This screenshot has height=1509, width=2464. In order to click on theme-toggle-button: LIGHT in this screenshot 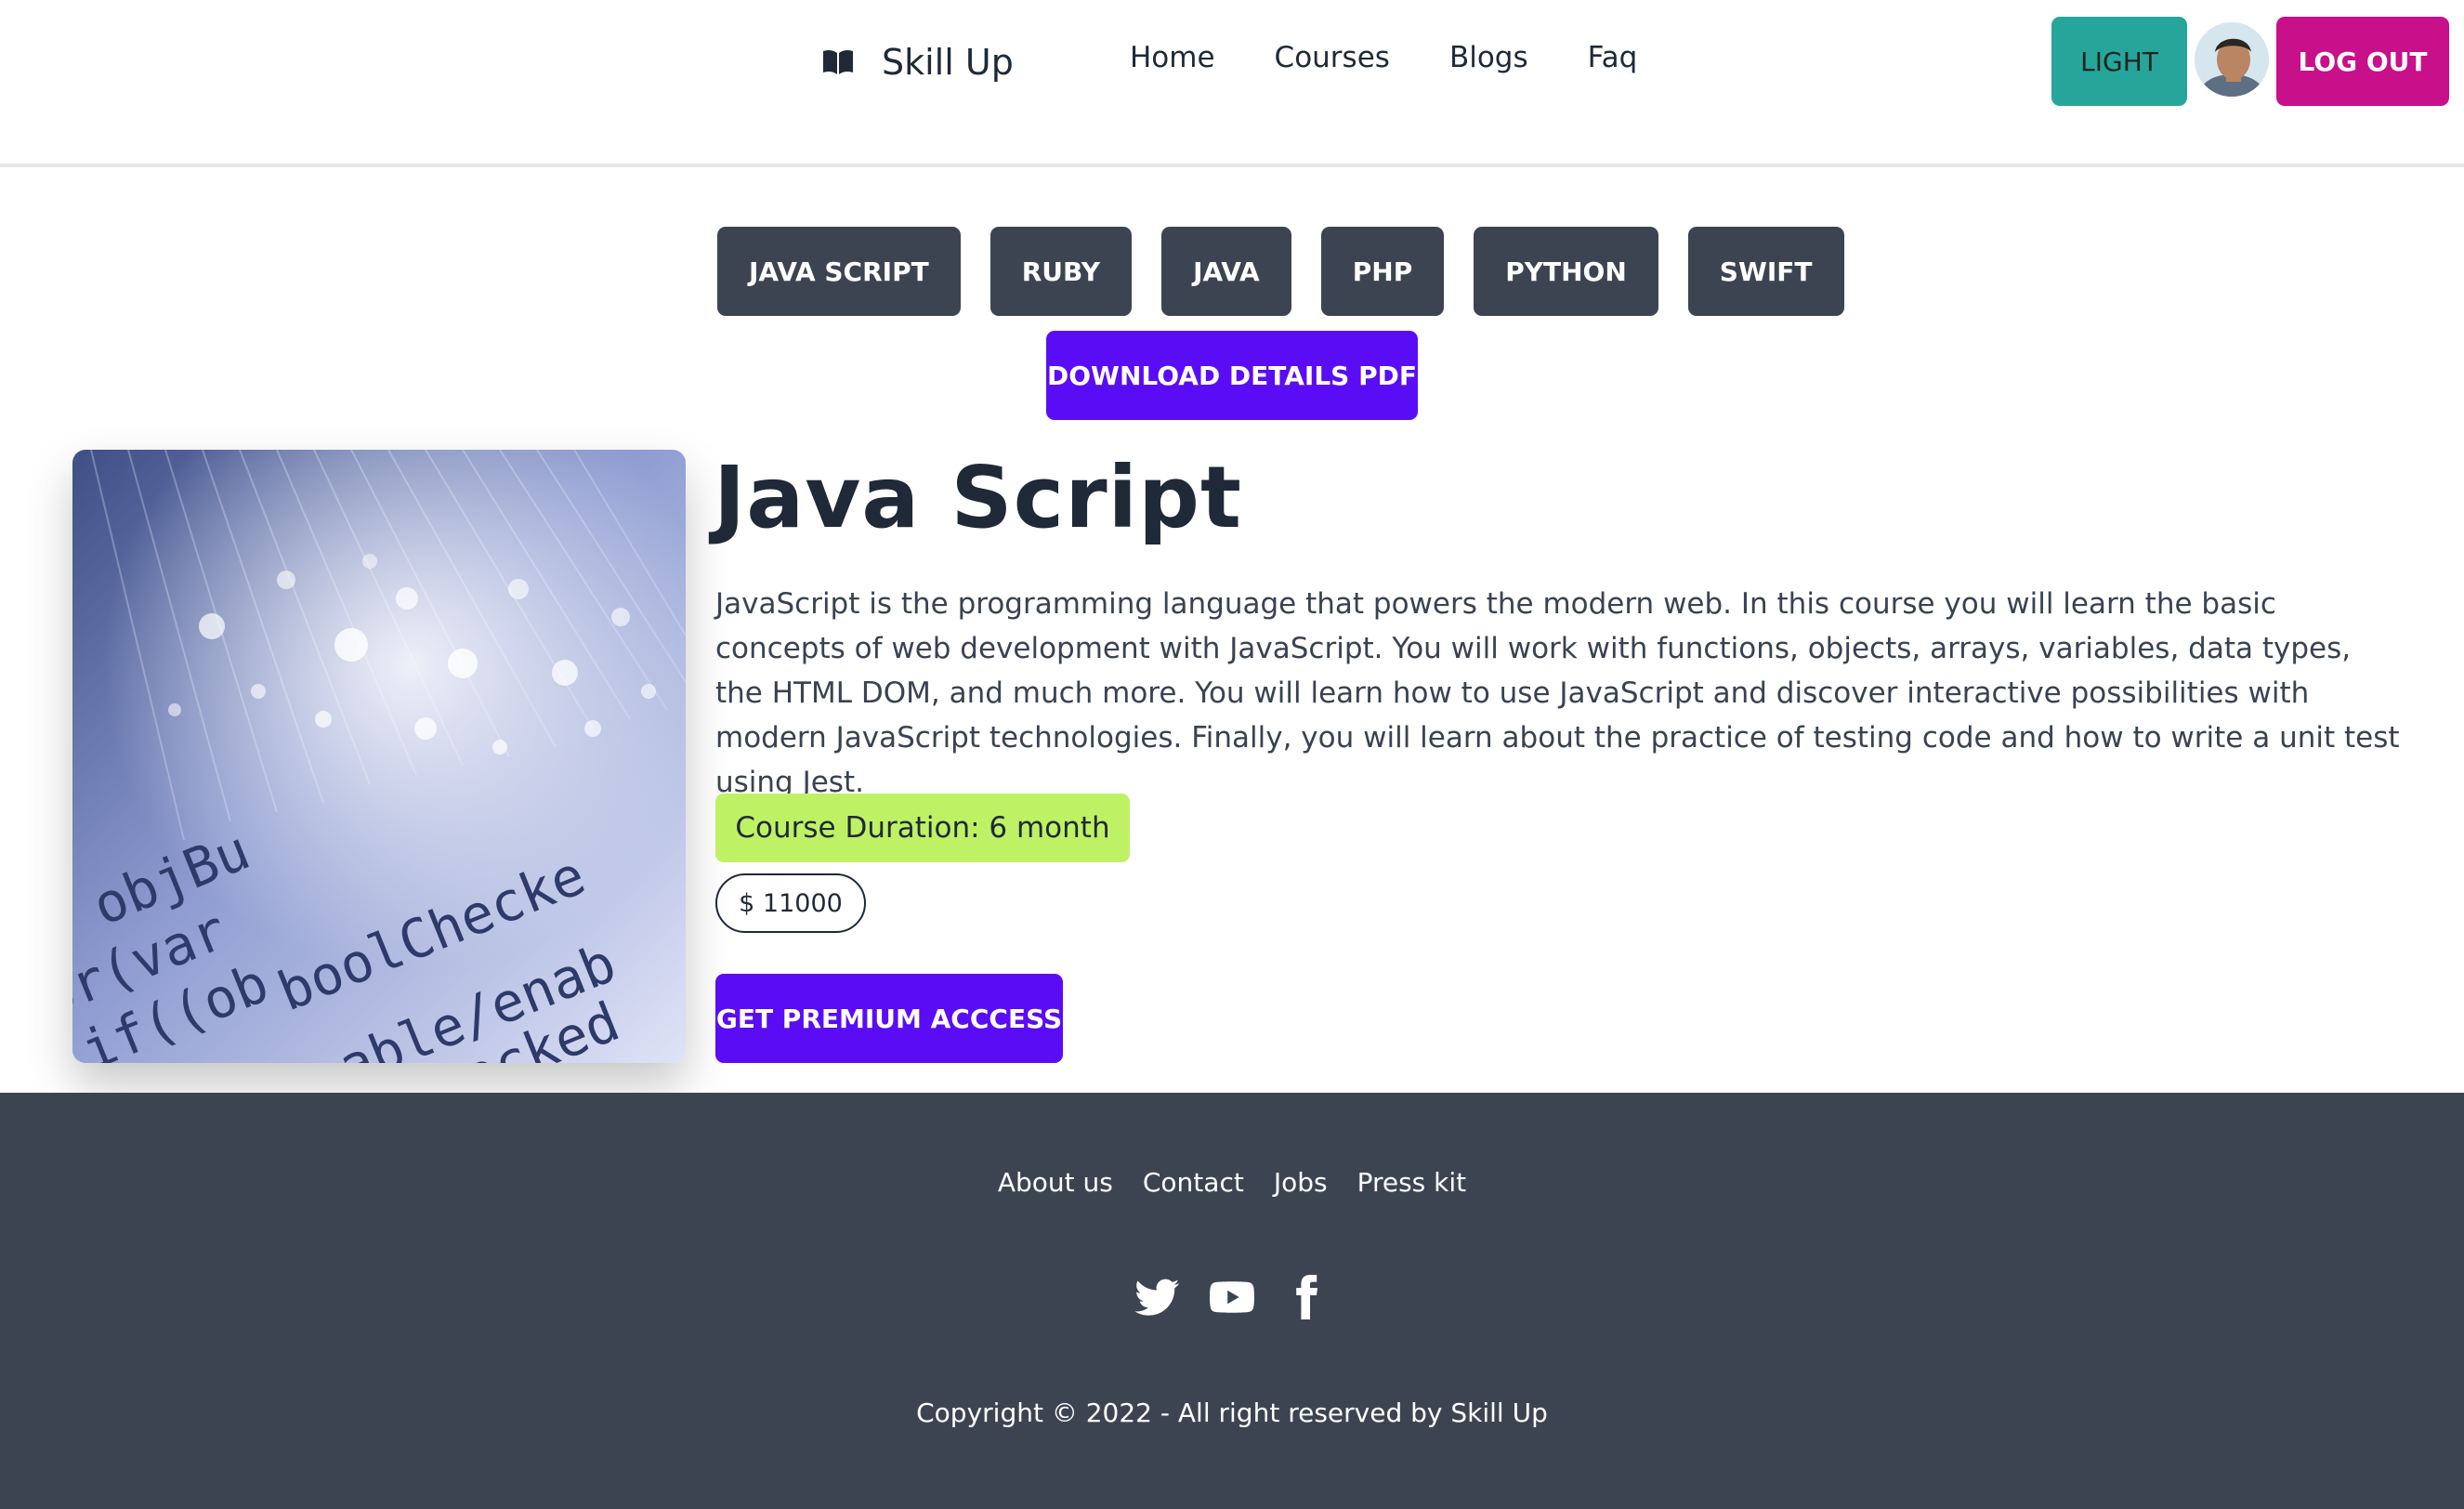, I will do `click(2119, 61)`.